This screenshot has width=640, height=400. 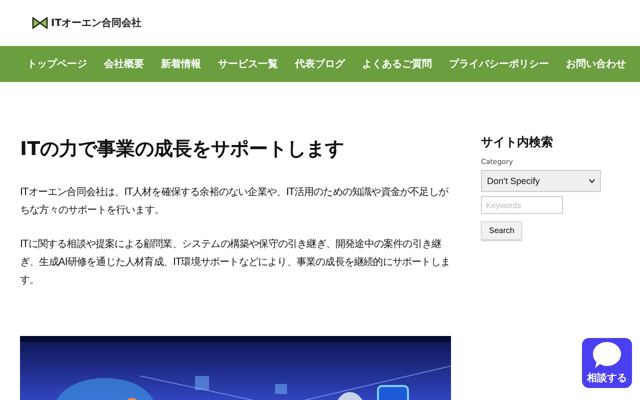 I want to click on logo-text: ITオーエン合同会社, so click(x=96, y=23).